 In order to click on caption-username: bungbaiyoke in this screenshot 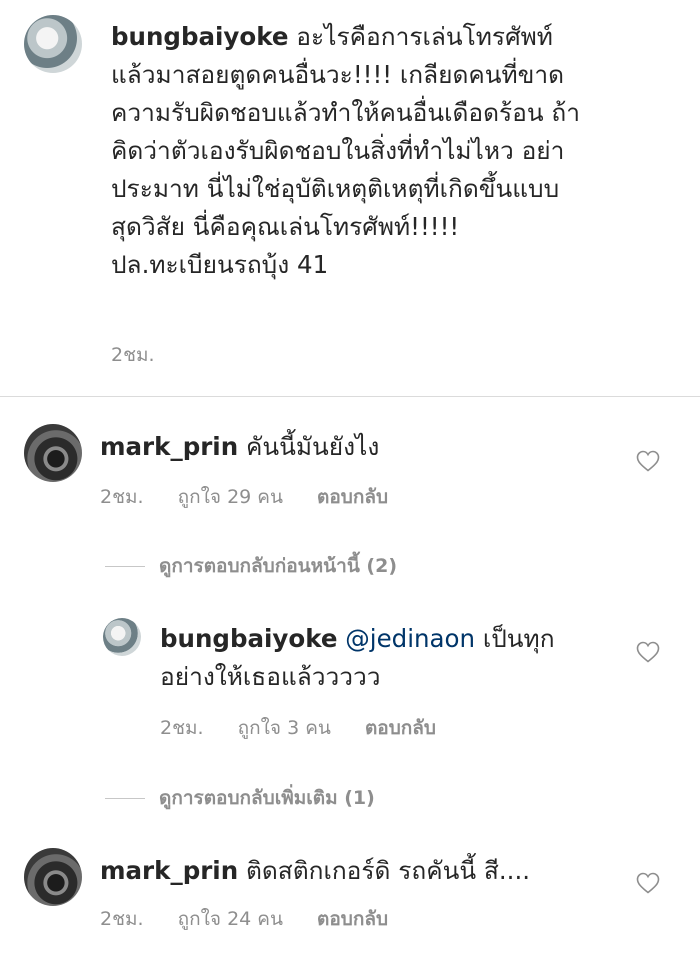, I will do `click(199, 36)`.